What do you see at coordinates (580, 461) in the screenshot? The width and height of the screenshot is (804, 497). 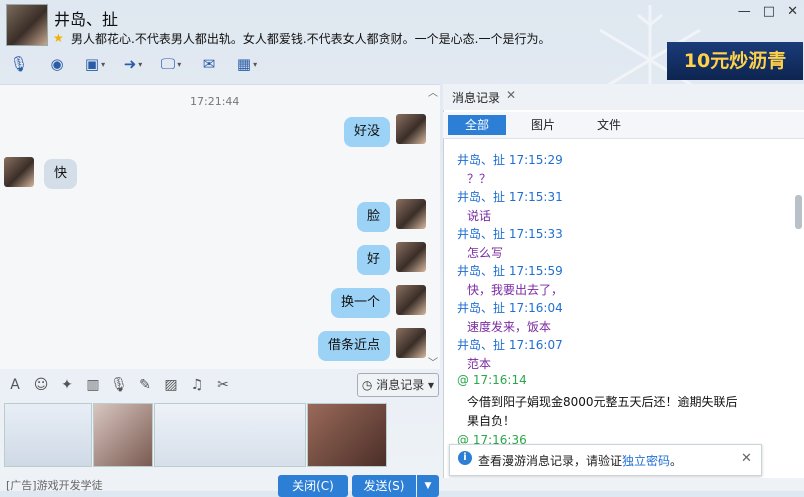 I see `roaming-notice-text: 查看漫游消息记录，请验证独立密码。` at bounding box center [580, 461].